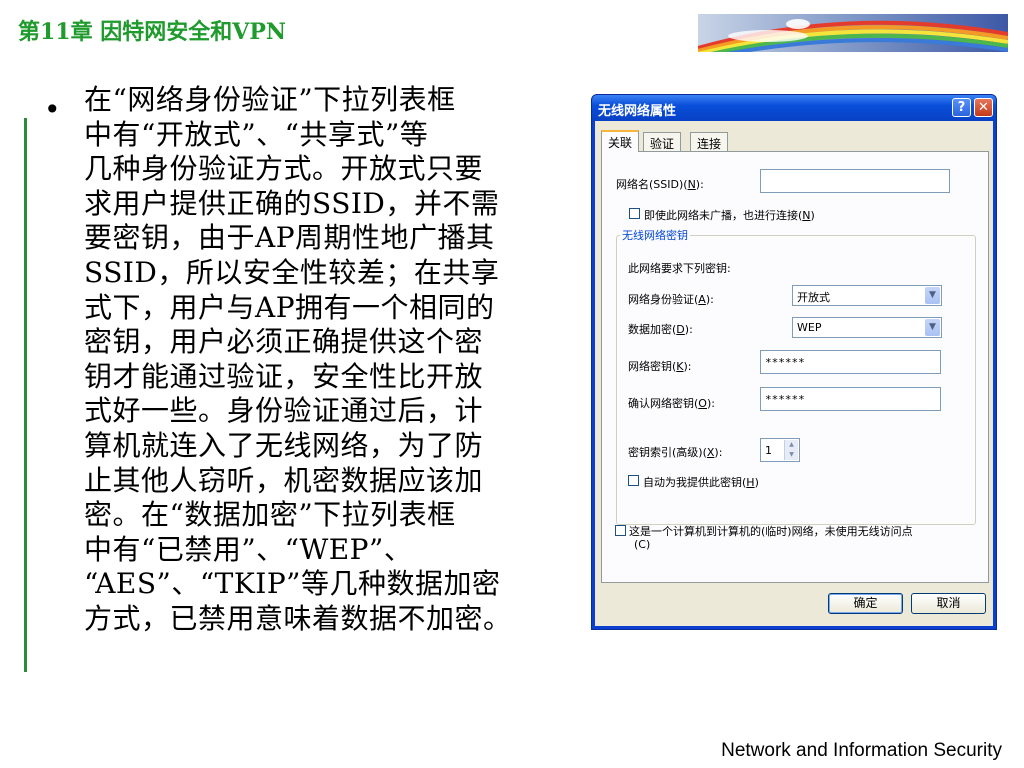 The image size is (1024, 768). What do you see at coordinates (620, 141) in the screenshot?
I see `tab-association: 关联` at bounding box center [620, 141].